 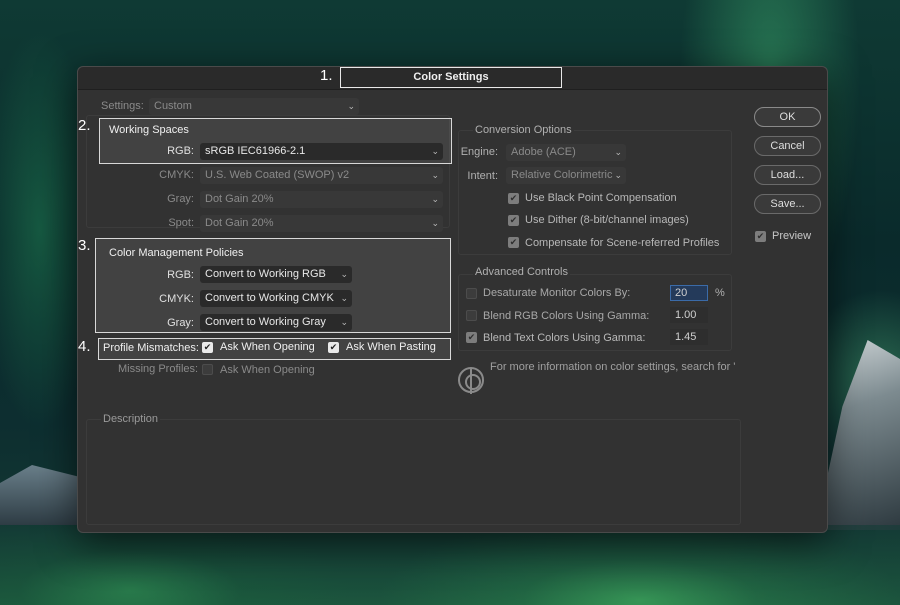 What do you see at coordinates (180, 199) in the screenshot?
I see `ws-gray-label: Gray:` at bounding box center [180, 199].